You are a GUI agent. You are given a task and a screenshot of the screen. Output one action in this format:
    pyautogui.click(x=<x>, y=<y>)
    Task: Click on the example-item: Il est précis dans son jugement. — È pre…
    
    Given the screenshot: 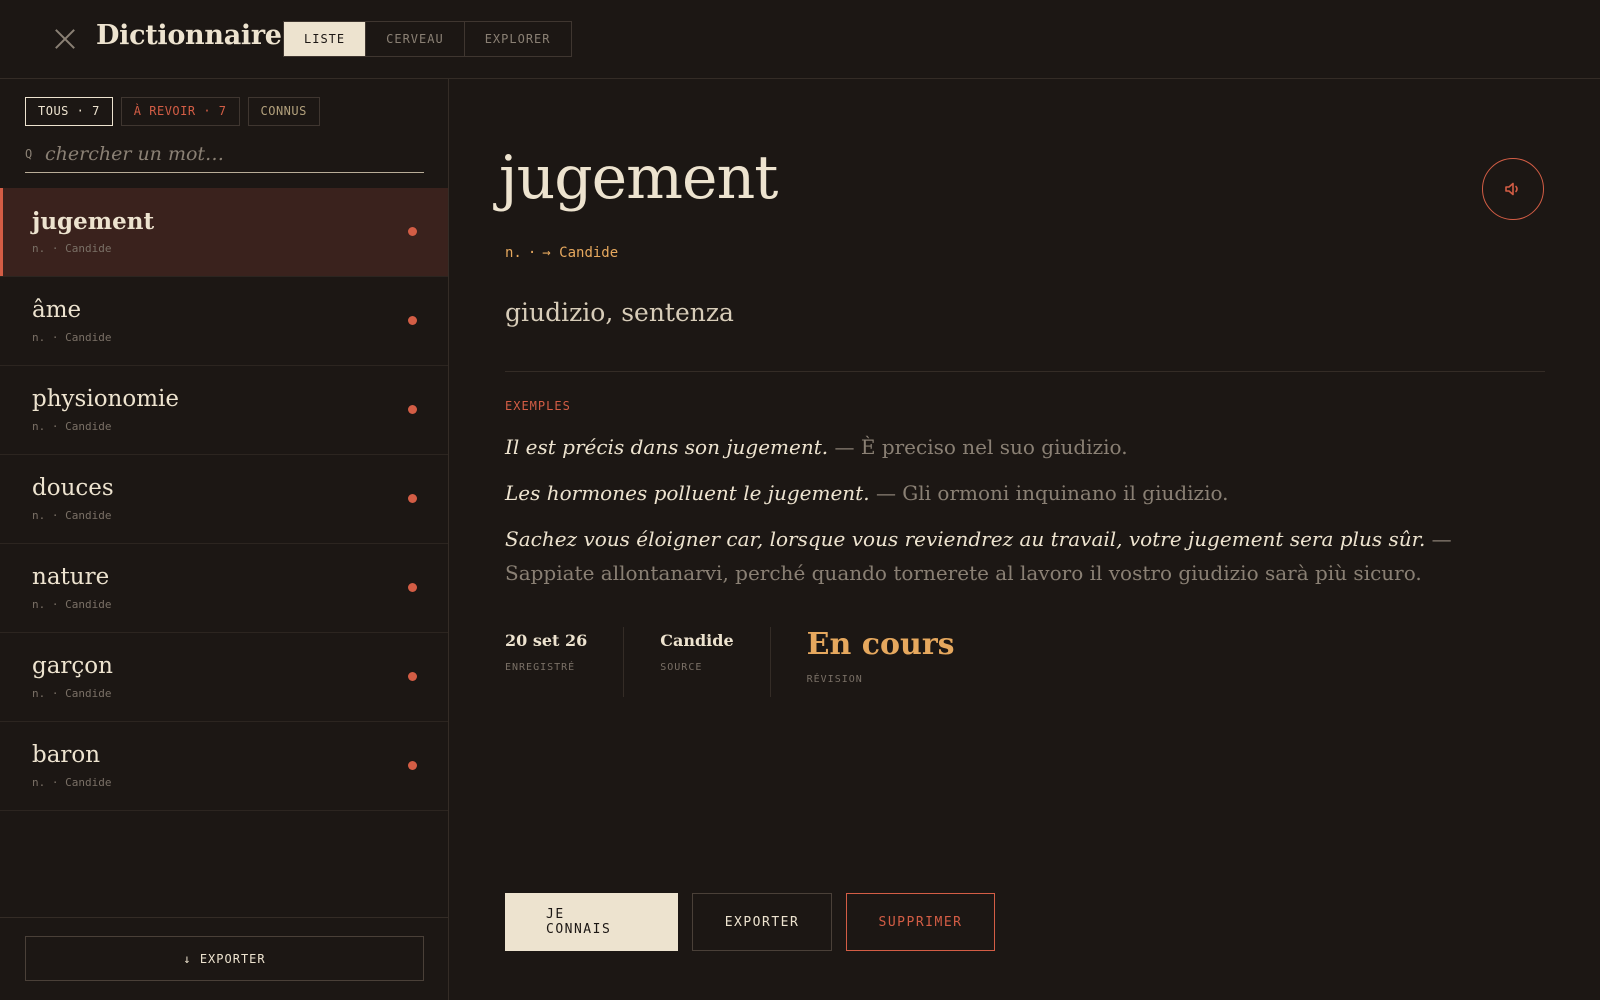 What is the action you would take?
    pyautogui.click(x=1025, y=447)
    